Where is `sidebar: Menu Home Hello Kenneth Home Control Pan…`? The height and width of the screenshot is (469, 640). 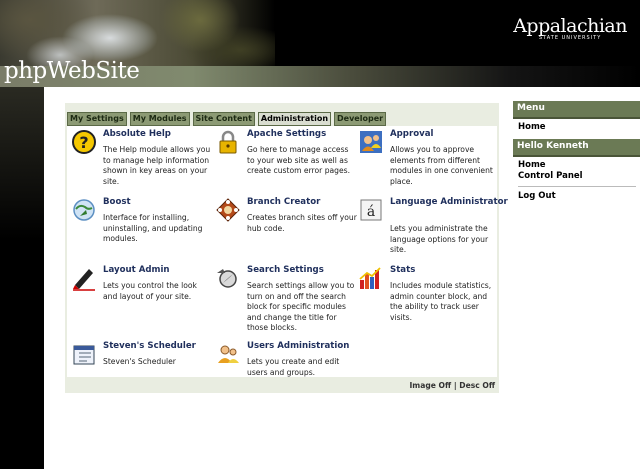 sidebar: Menu Home Hello Kenneth Home Control Pan… is located at coordinates (576, 154).